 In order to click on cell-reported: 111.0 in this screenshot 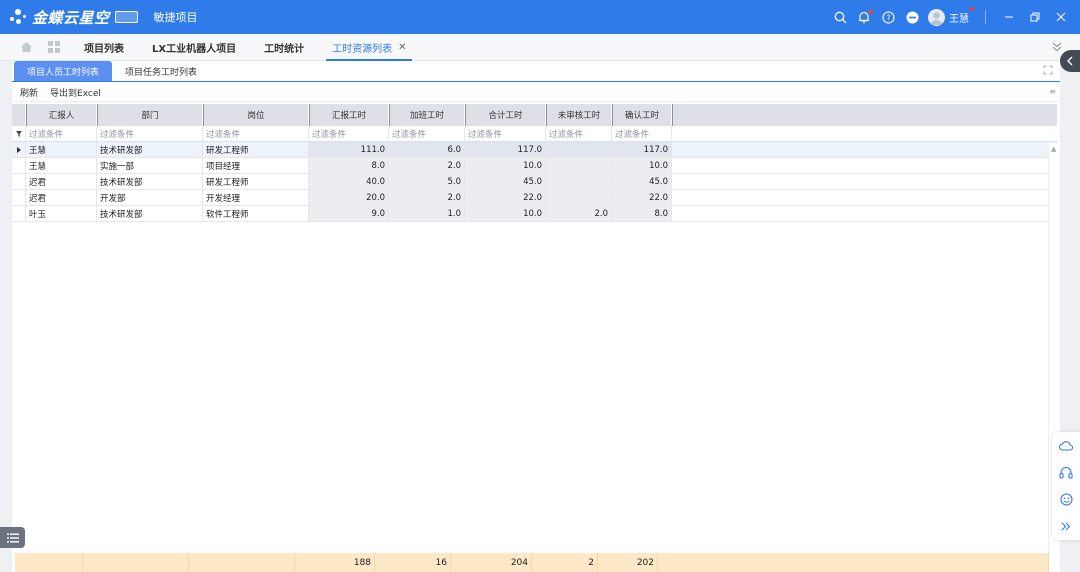, I will do `click(349, 150)`.